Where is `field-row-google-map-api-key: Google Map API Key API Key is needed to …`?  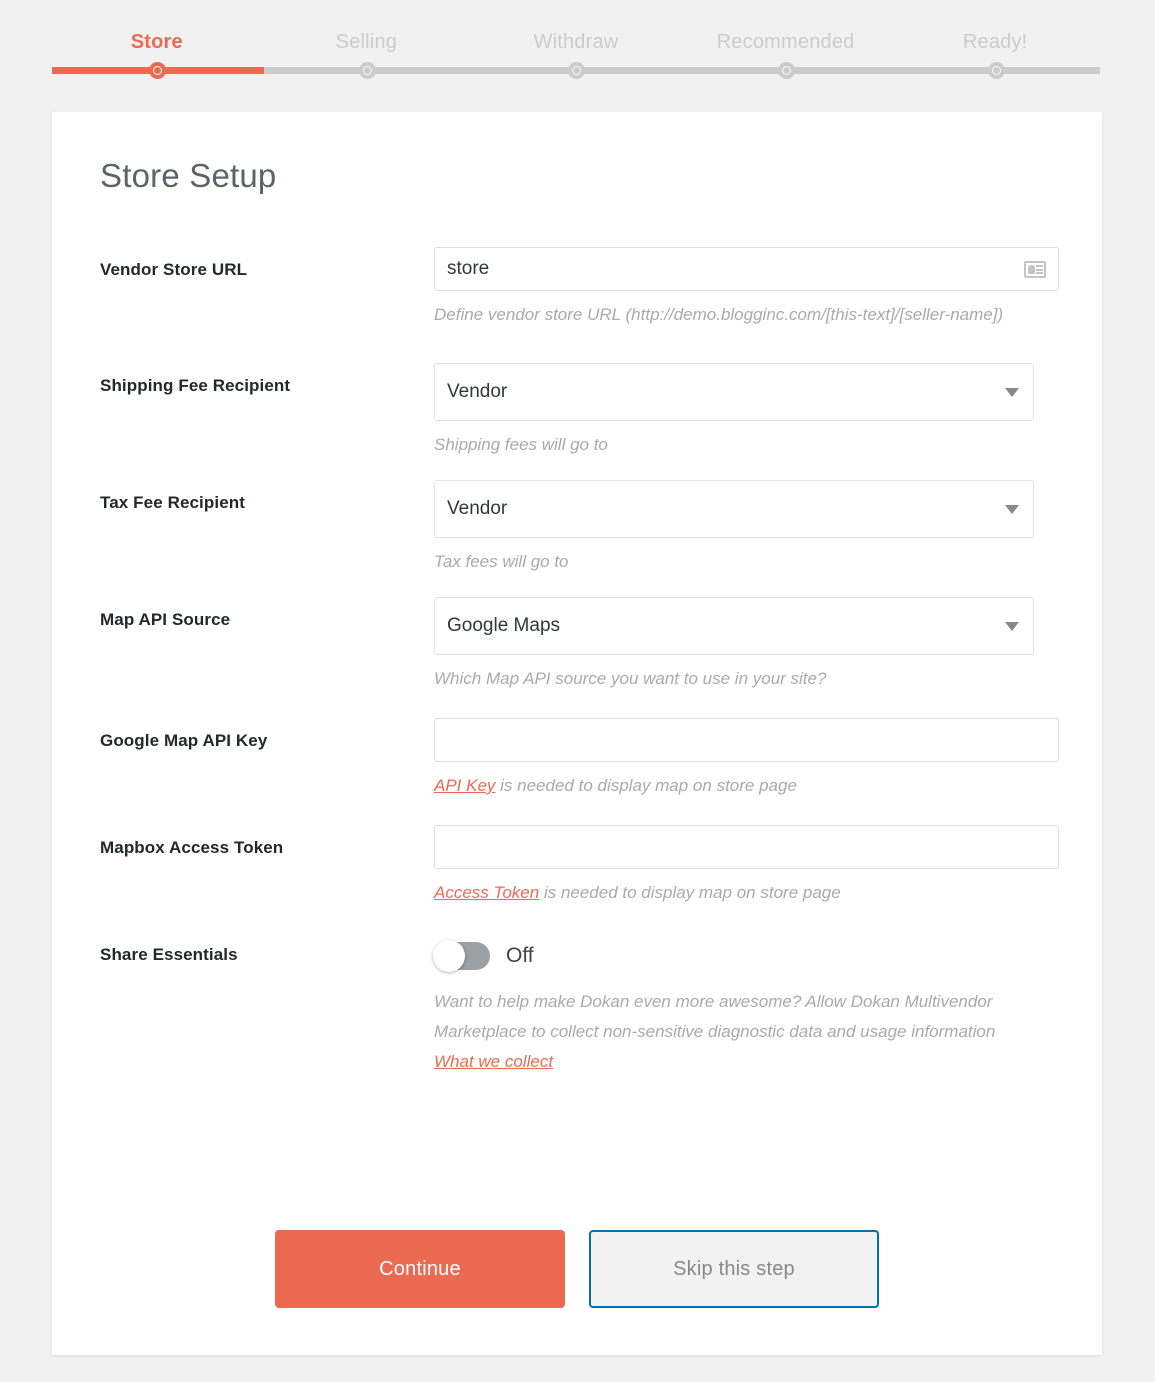 field-row-google-map-api-key: Google Map API Key API Key is needed to … is located at coordinates (577, 759).